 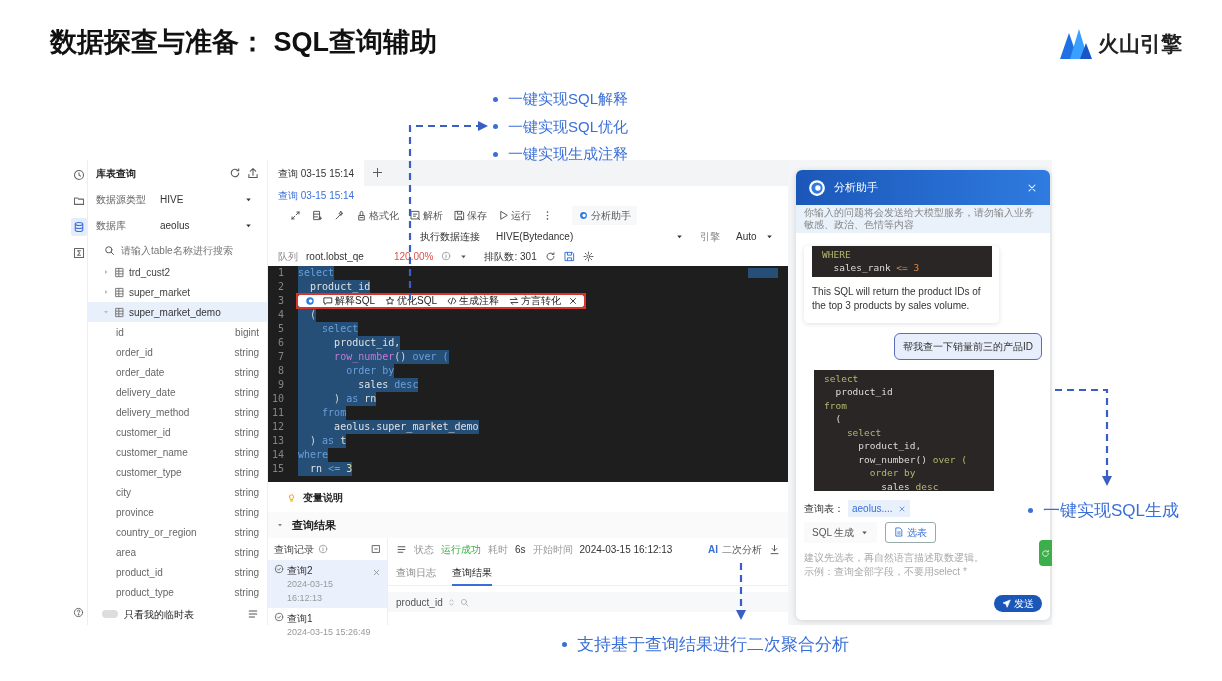 What do you see at coordinates (472, 572) in the screenshot?
I see `result-tab: 查询结果` at bounding box center [472, 572].